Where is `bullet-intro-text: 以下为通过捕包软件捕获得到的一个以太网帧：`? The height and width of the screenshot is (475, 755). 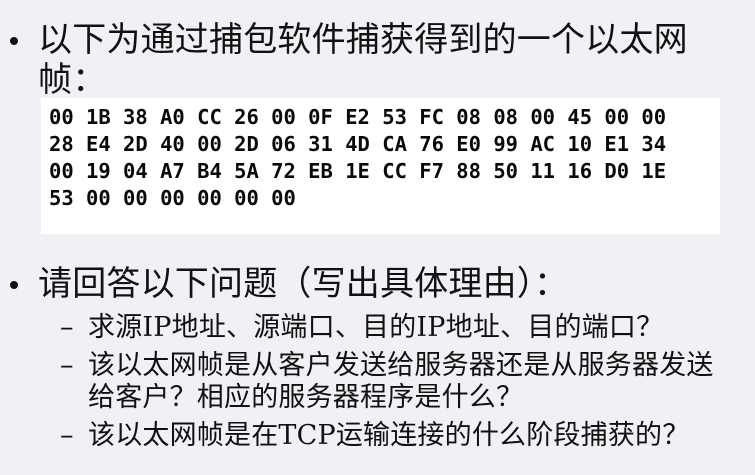
bullet-intro-text: 以下为通过捕包软件捕获得到的一个以太网帧： is located at coordinates (363, 60).